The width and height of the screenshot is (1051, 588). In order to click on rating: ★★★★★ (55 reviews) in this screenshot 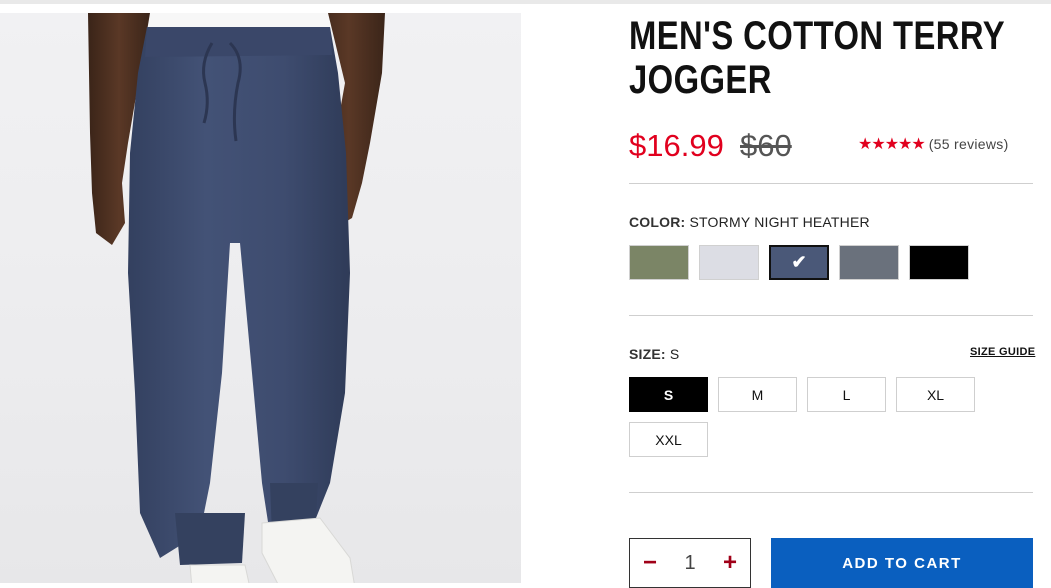, I will do `click(933, 144)`.